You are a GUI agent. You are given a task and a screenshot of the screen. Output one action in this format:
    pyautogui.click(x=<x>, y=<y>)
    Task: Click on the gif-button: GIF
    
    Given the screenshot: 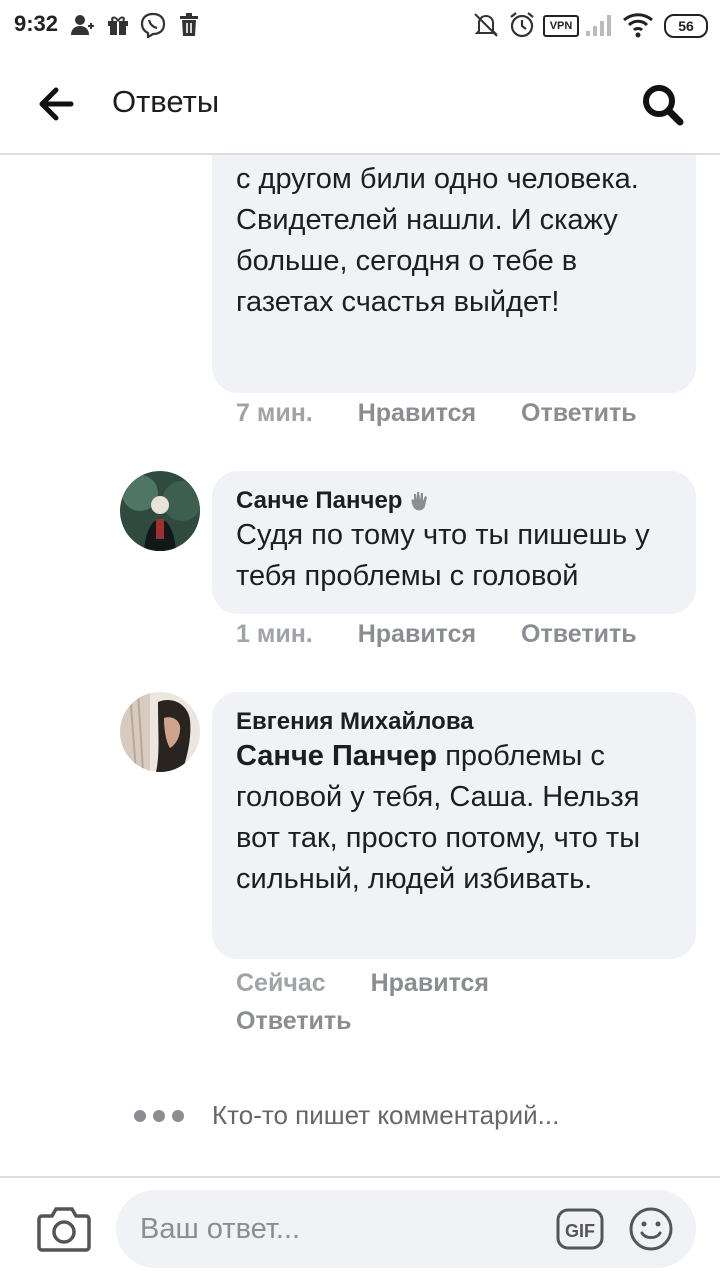 What is the action you would take?
    pyautogui.click(x=580, y=1229)
    